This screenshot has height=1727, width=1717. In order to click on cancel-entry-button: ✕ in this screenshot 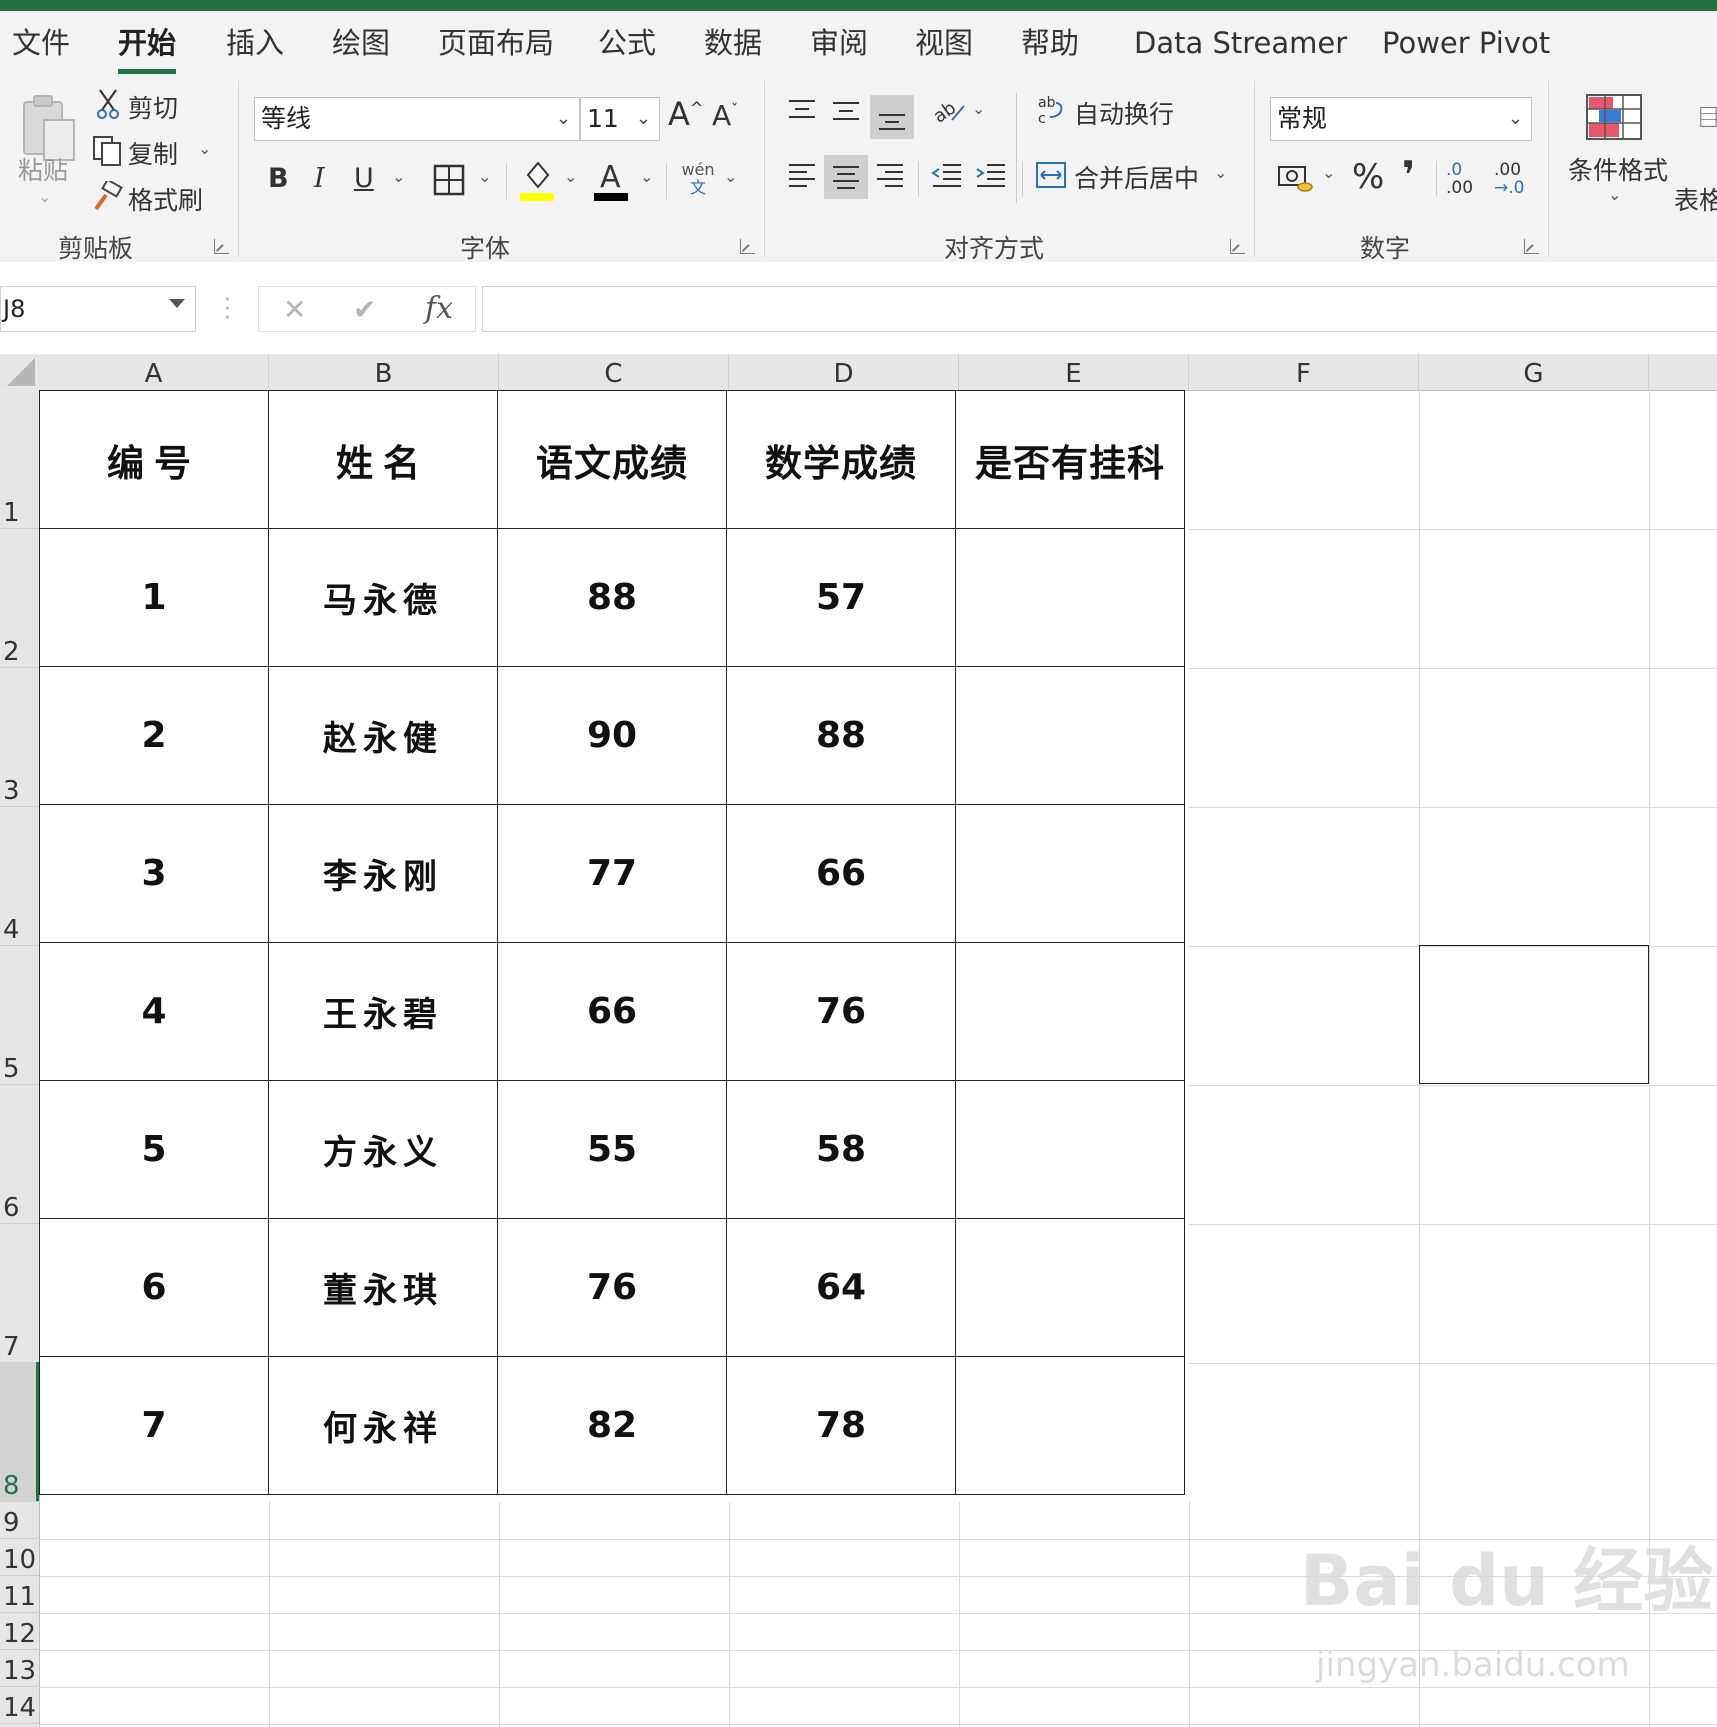, I will do `click(294, 309)`.